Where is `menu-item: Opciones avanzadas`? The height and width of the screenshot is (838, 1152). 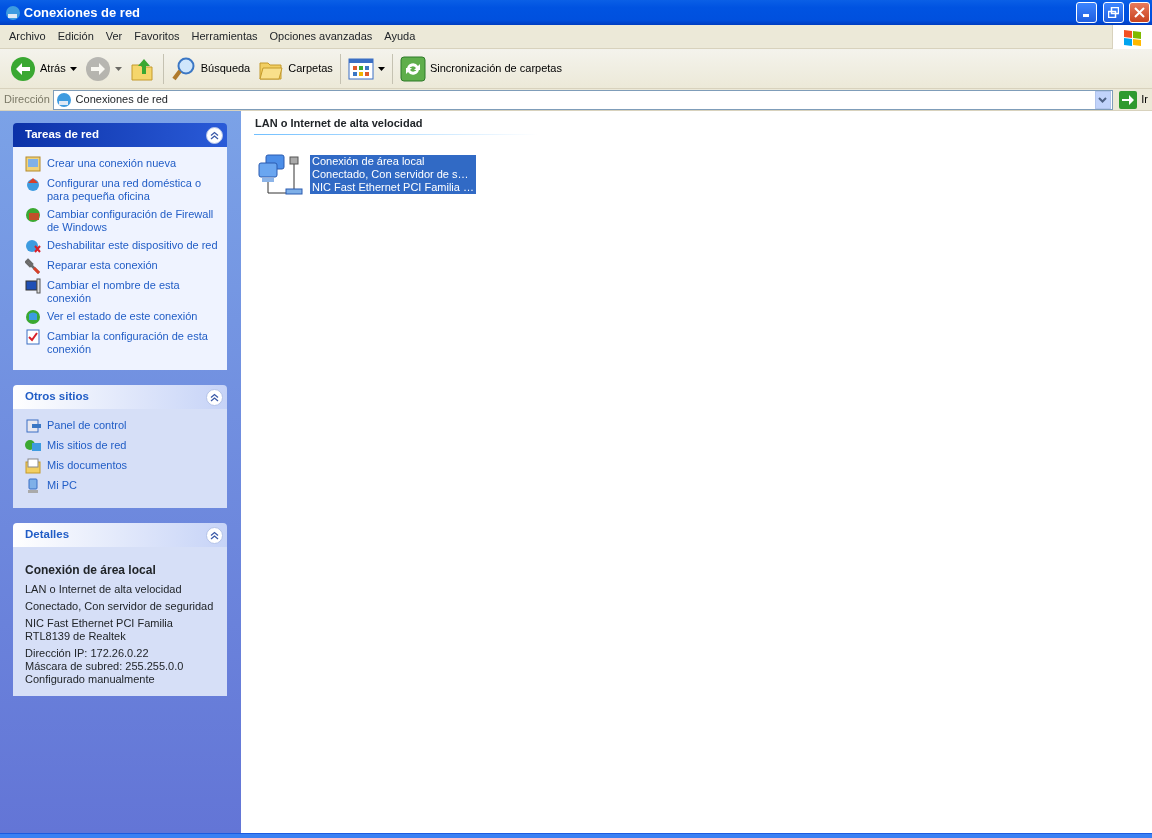
menu-item: Opciones avanzadas is located at coordinates (321, 36).